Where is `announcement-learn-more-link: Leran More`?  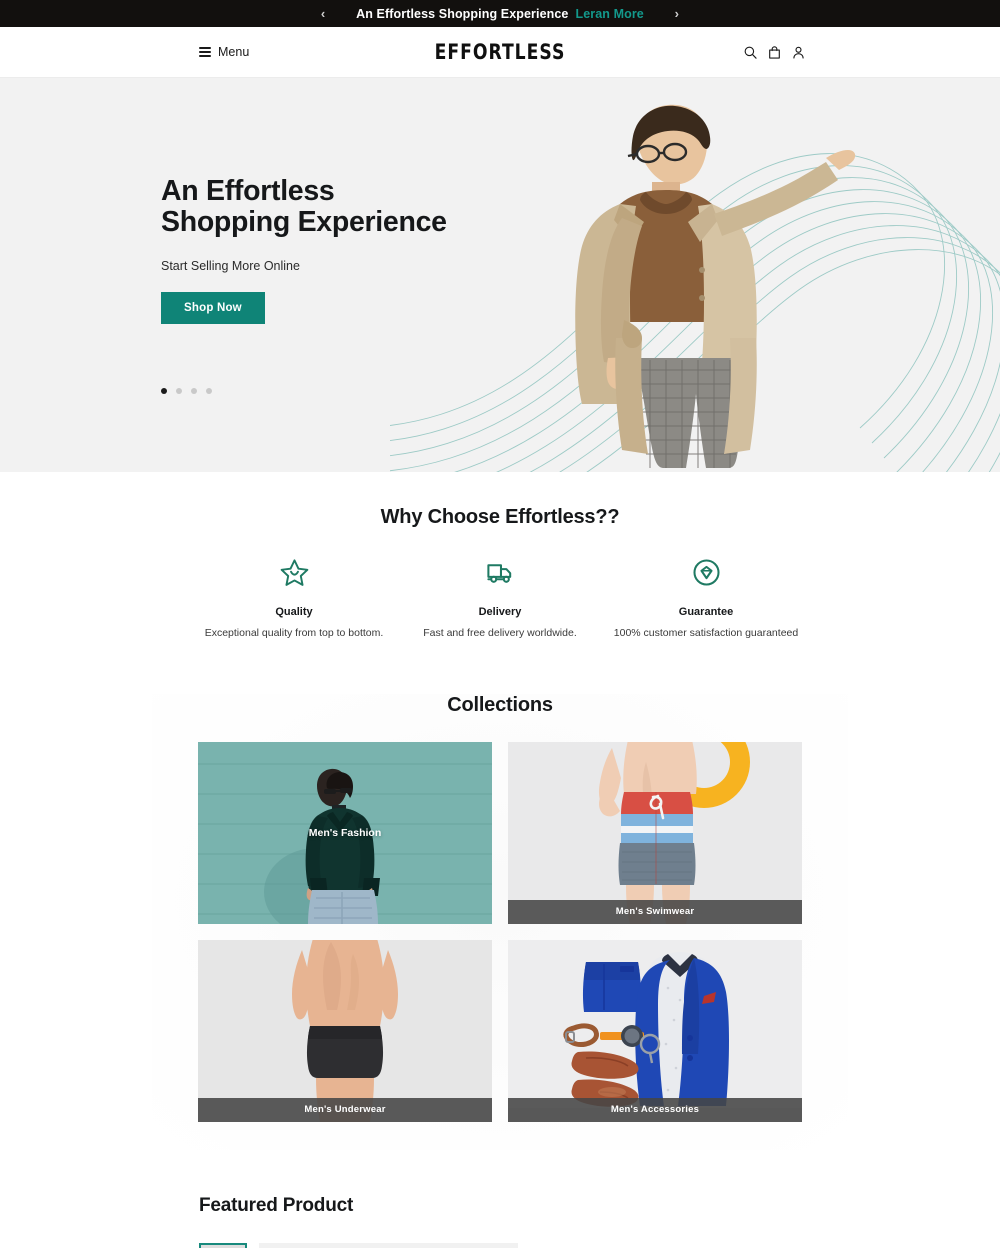 announcement-learn-more-link: Leran More is located at coordinates (609, 14).